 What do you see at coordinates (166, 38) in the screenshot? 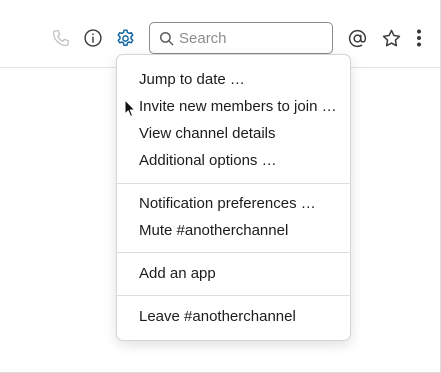
I see `search-icon` at bounding box center [166, 38].